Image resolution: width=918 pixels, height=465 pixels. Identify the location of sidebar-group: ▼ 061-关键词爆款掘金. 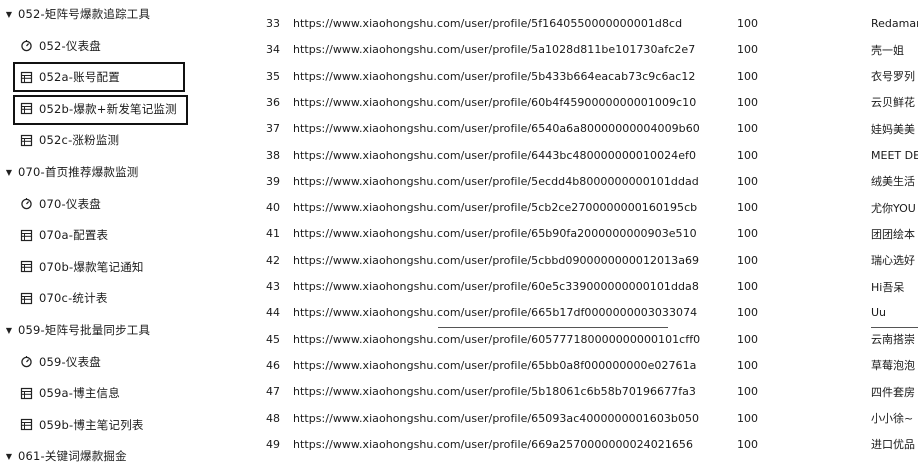
(125, 453).